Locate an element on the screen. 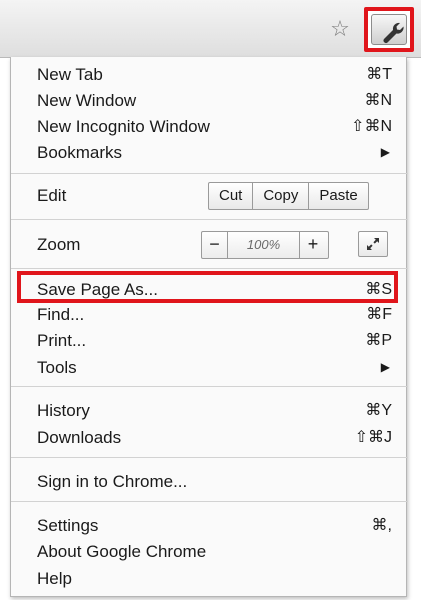 The width and height of the screenshot is (421, 600). print-highlight-box is located at coordinates (207, 287).